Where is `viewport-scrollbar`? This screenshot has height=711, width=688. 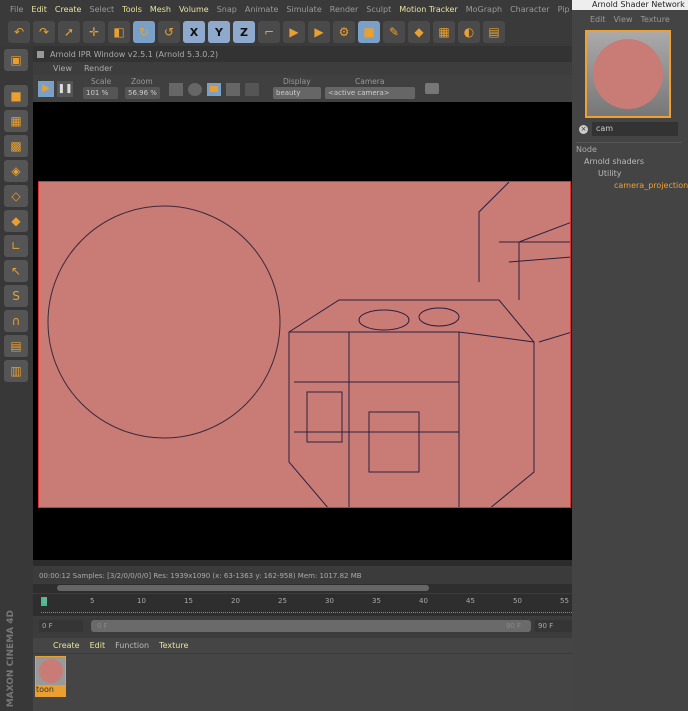
viewport-scrollbar is located at coordinates (302, 588).